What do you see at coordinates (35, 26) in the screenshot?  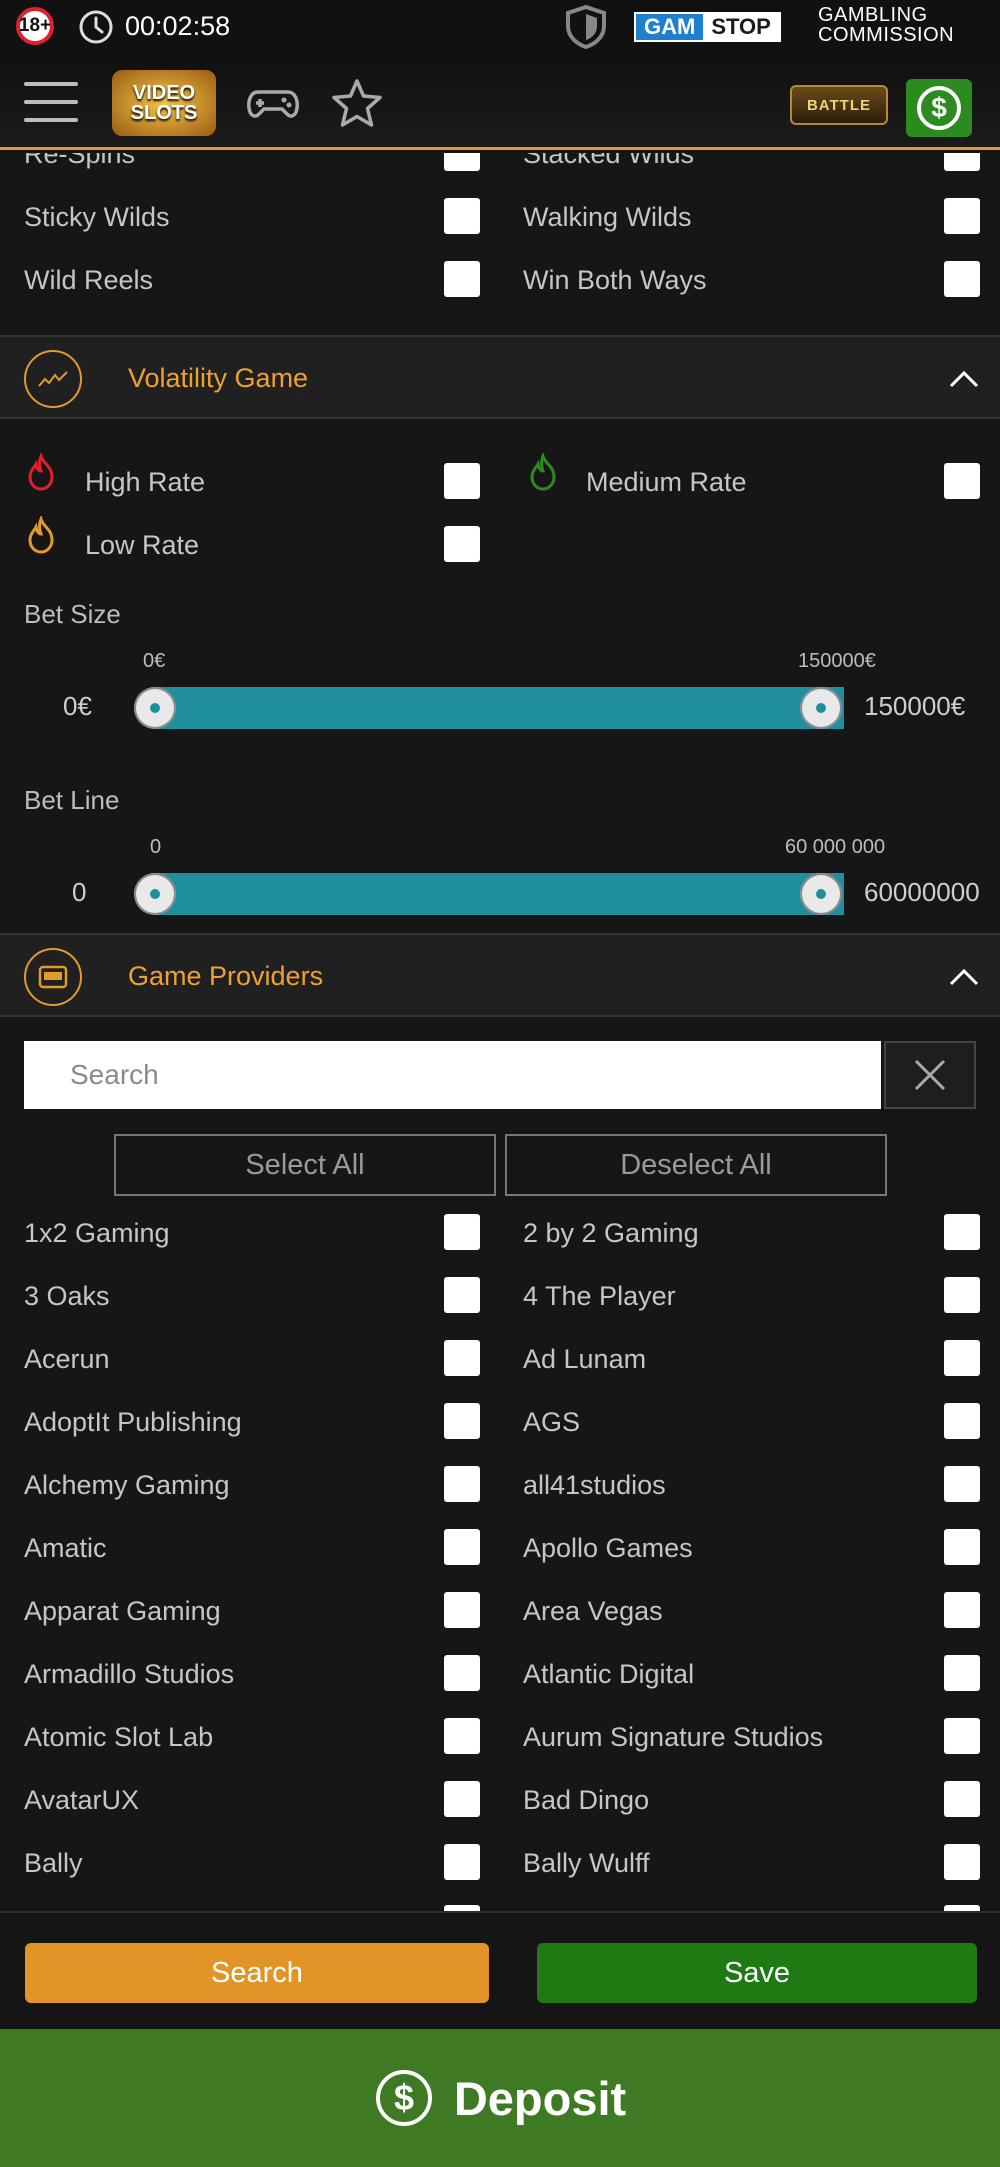 I see `age-18-icon: 18+` at bounding box center [35, 26].